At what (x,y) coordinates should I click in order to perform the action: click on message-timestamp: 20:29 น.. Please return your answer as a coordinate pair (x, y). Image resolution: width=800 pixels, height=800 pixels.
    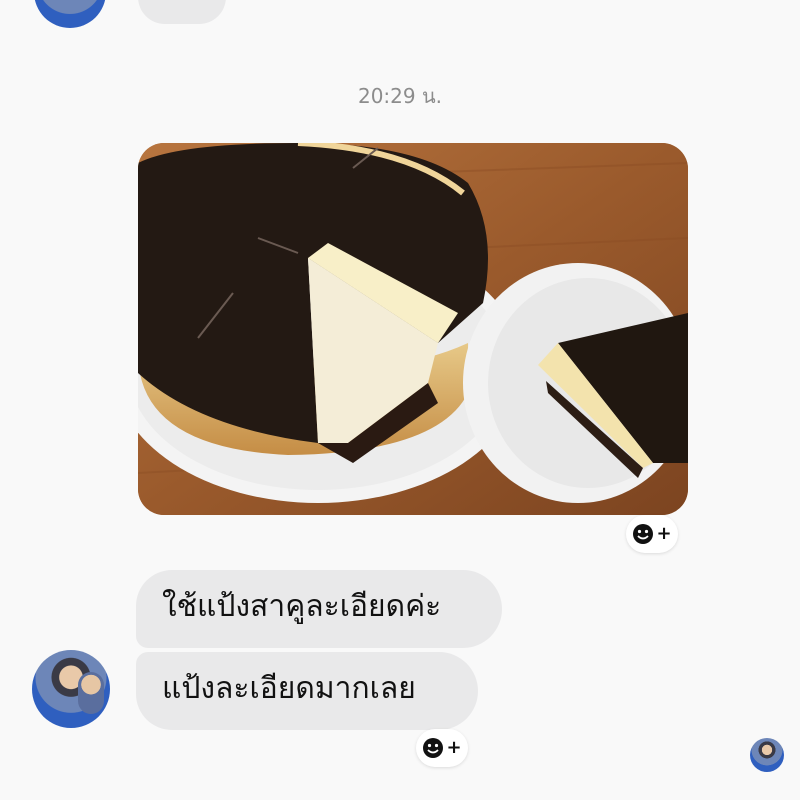
    Looking at the image, I should click on (400, 96).